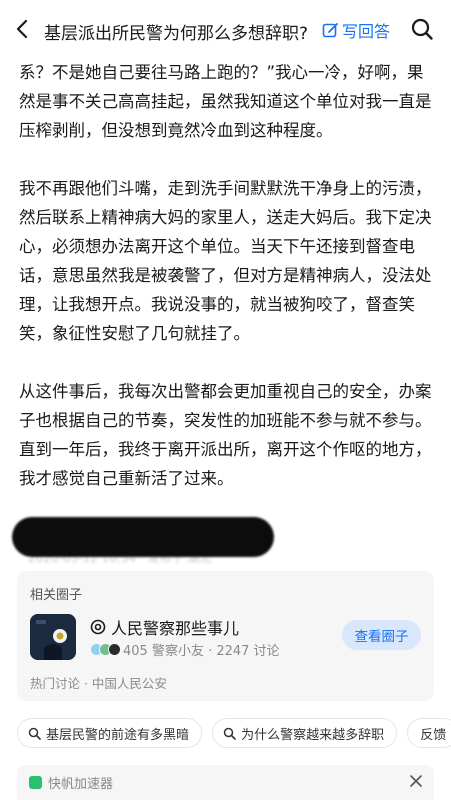 This screenshot has height=800, width=451. Describe the element at coordinates (366, 31) in the screenshot. I see `write-answer-label: 写回答` at that location.